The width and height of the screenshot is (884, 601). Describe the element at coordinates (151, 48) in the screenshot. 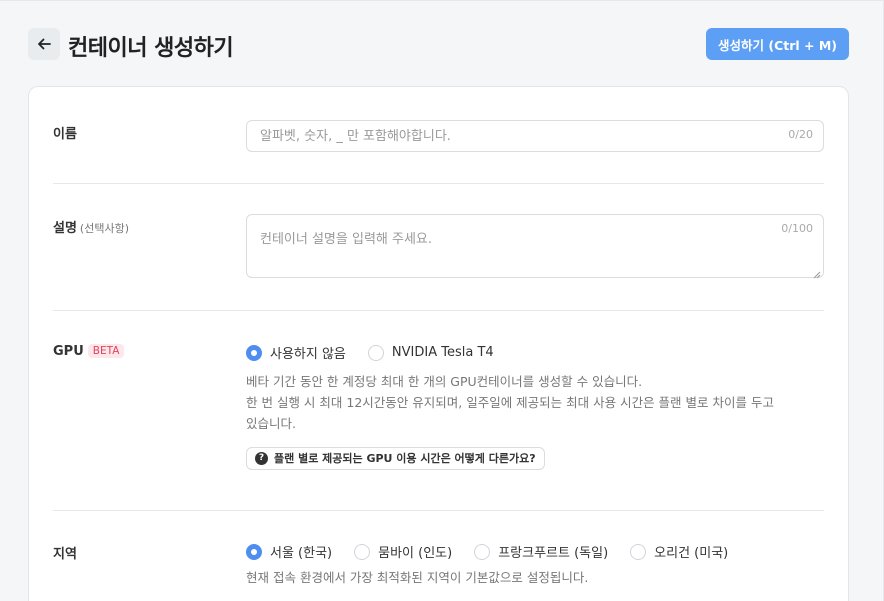

I see `page-title: 컨테이너 생성하기` at that location.